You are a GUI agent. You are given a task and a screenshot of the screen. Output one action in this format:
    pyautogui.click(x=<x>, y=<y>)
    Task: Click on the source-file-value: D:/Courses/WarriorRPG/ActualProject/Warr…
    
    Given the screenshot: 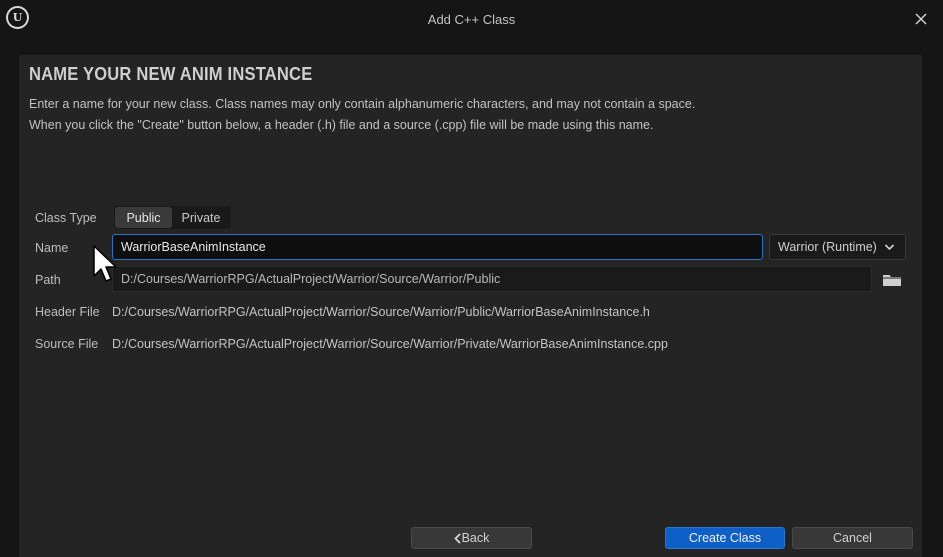 What is the action you would take?
    pyautogui.click(x=390, y=344)
    